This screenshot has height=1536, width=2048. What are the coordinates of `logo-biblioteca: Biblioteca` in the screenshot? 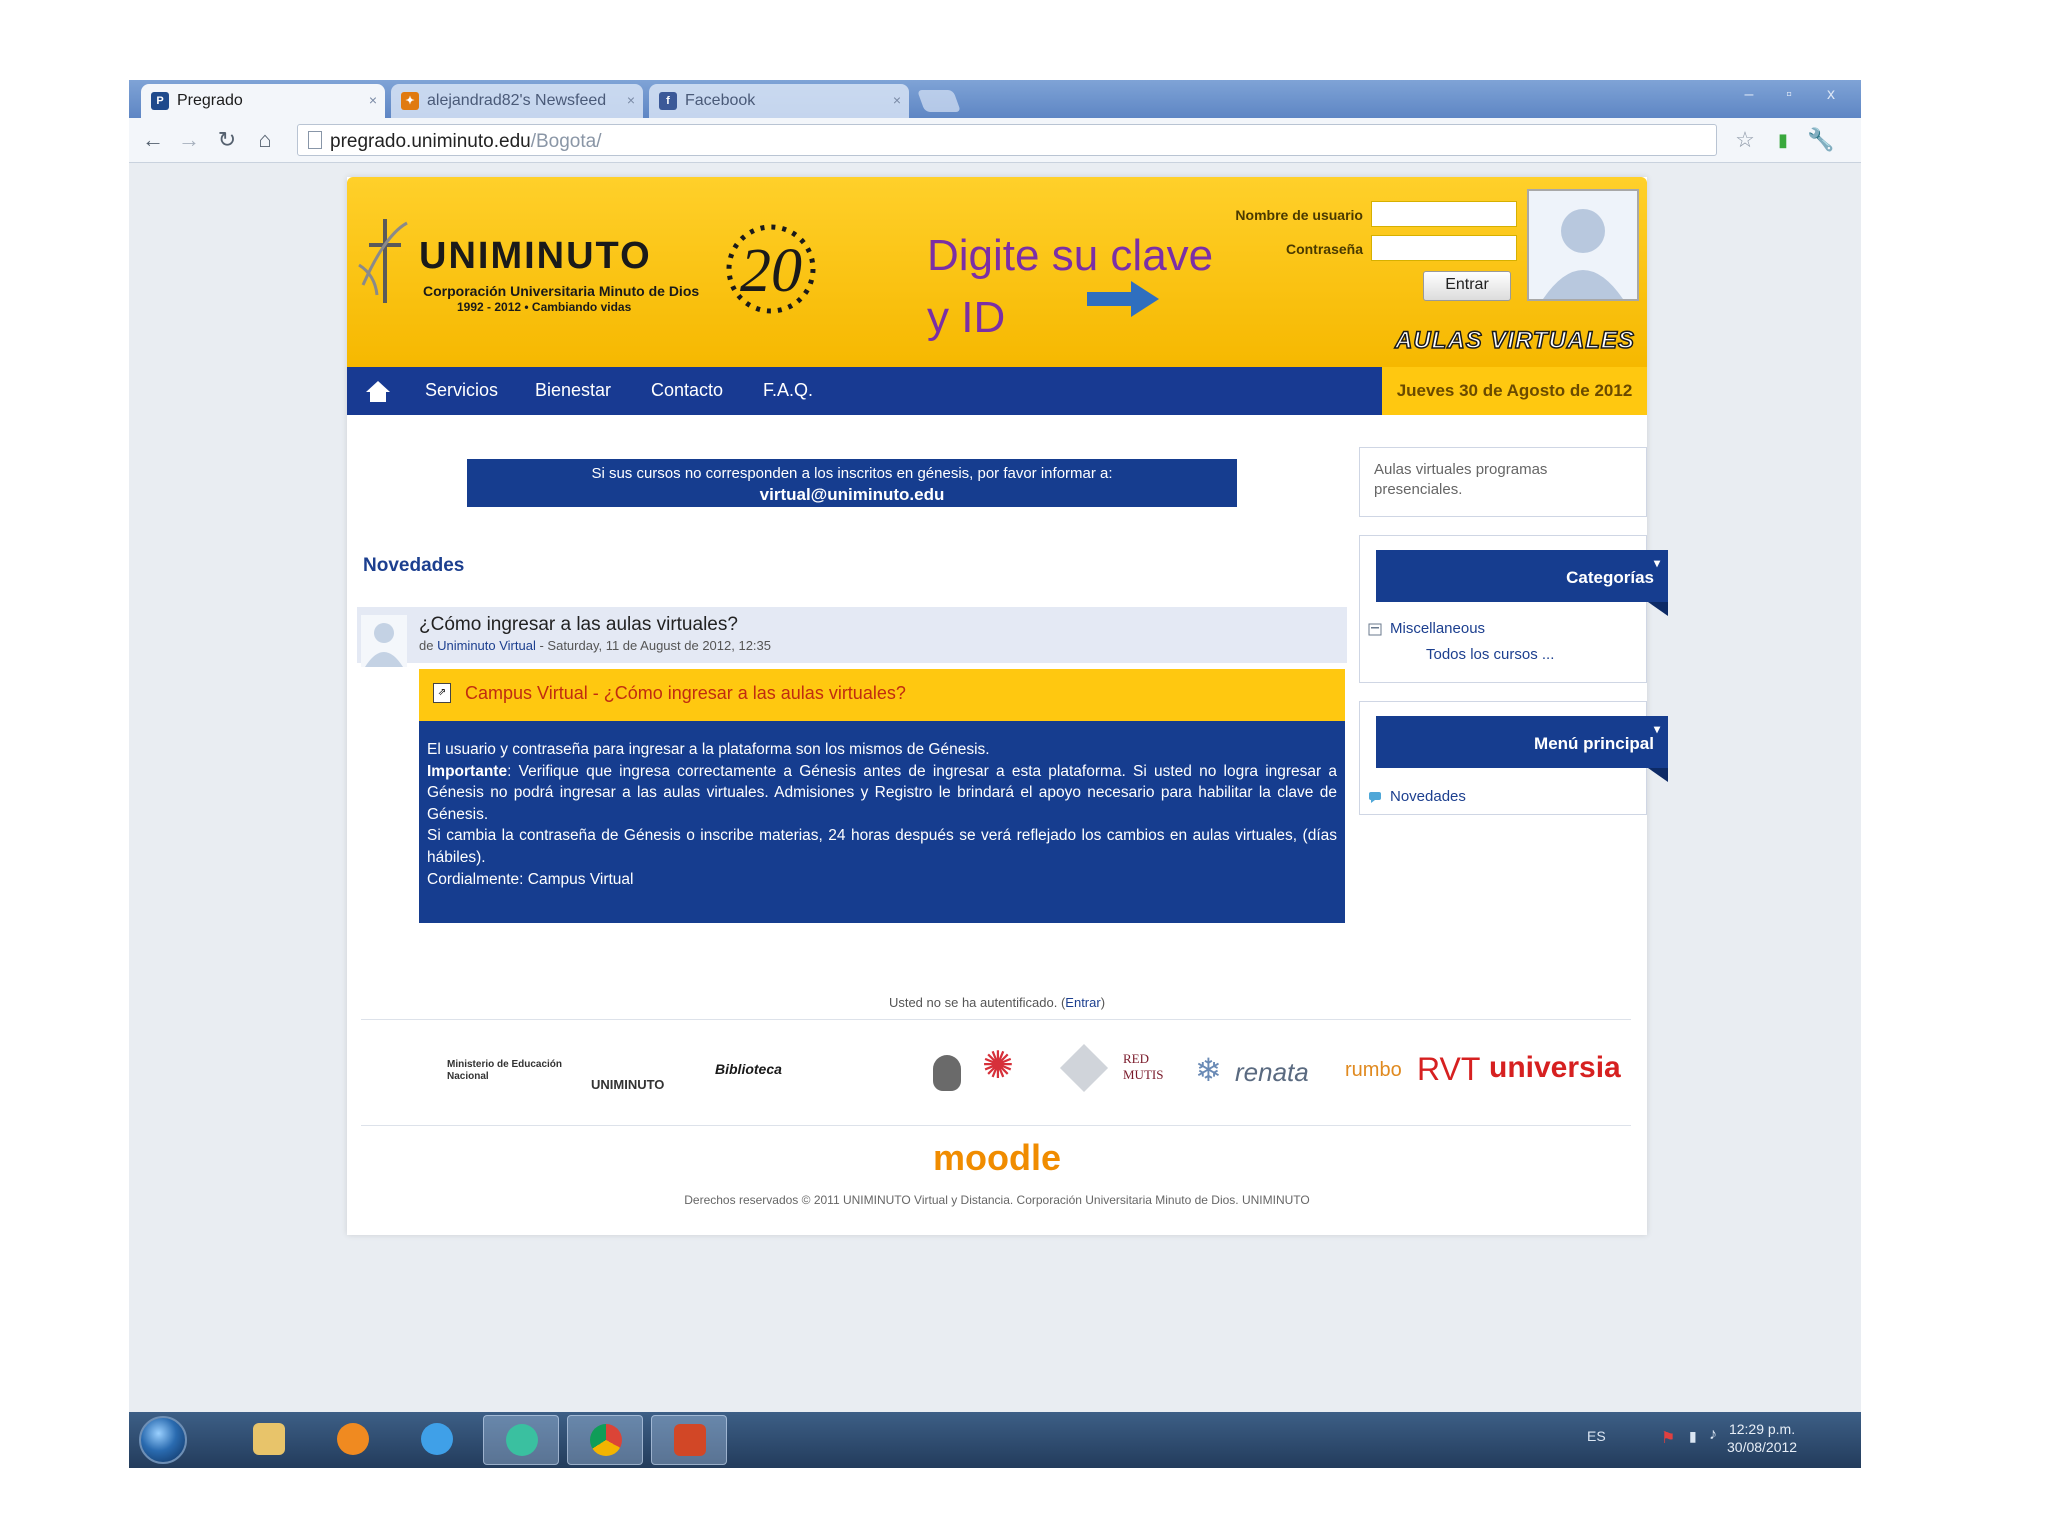 It's located at (748, 1069).